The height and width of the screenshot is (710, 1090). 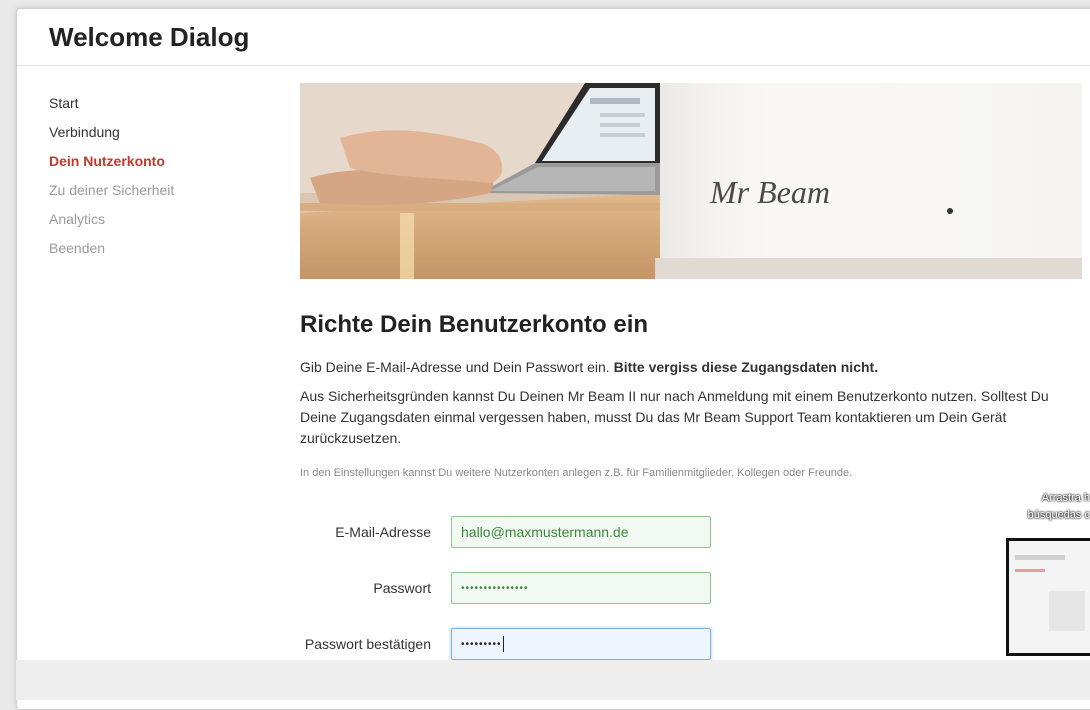 I want to click on dialog-title: Welcome Dialog, so click(x=149, y=36).